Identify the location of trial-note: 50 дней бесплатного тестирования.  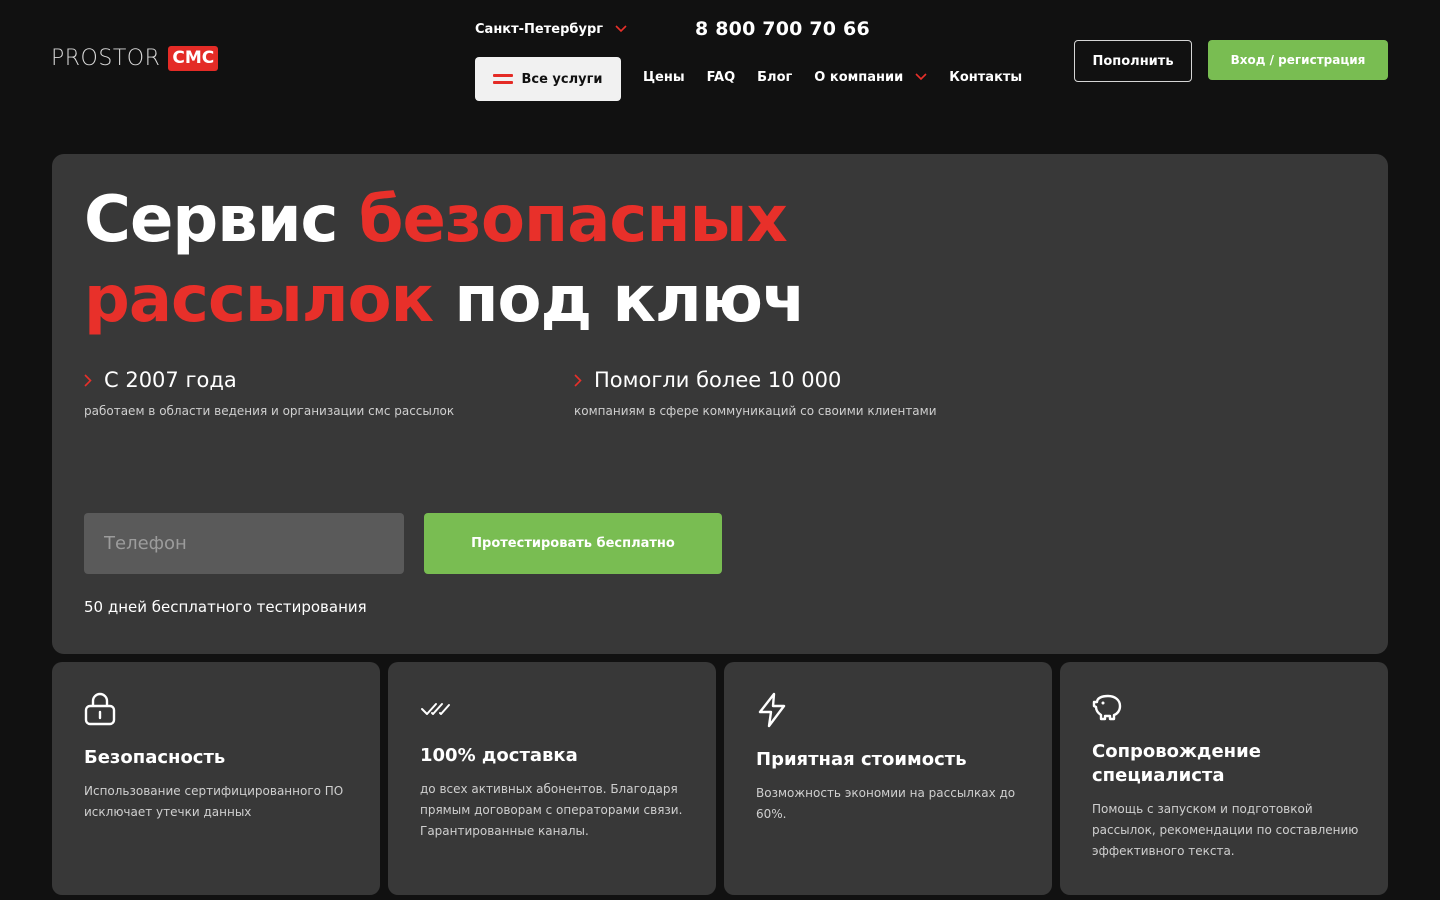
(225, 607).